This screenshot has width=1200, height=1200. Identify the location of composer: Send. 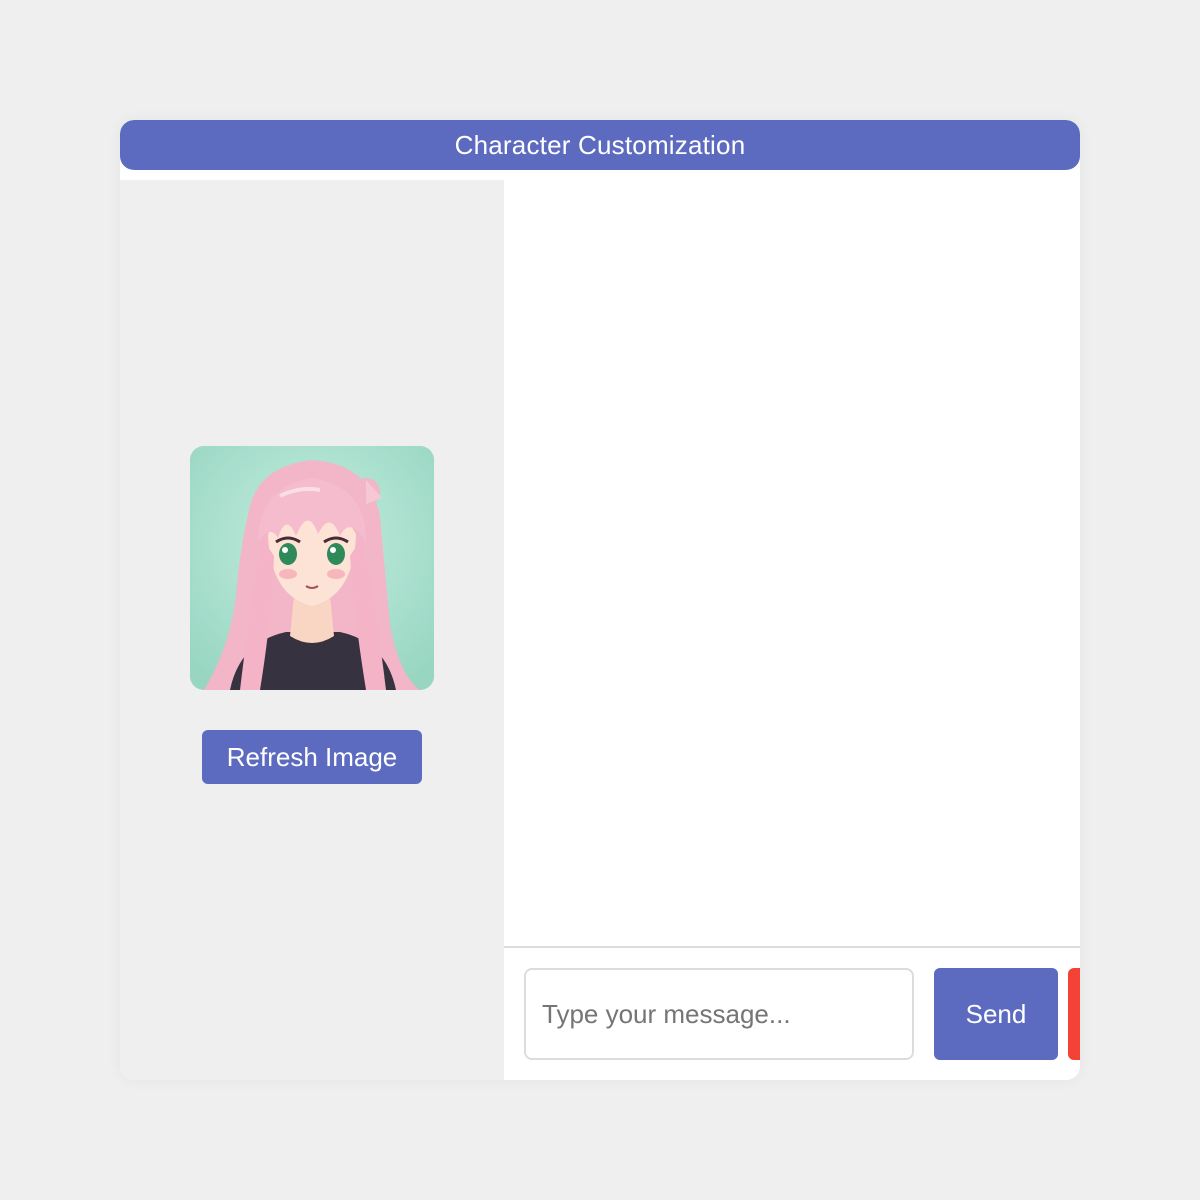
(792, 1013).